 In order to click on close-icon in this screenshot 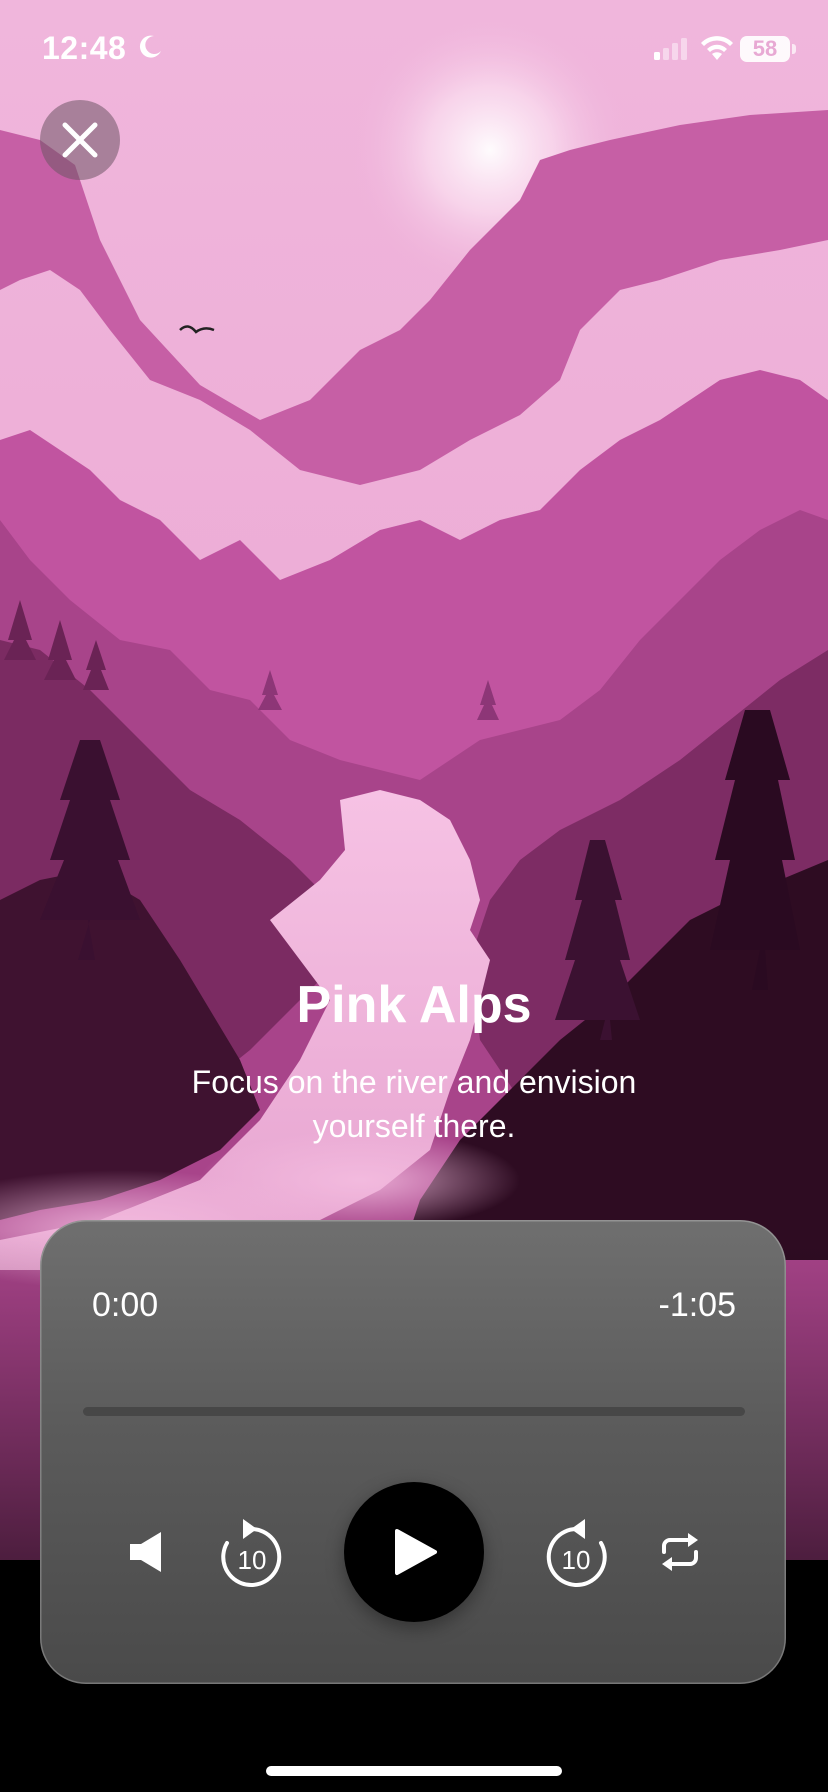, I will do `click(80, 140)`.